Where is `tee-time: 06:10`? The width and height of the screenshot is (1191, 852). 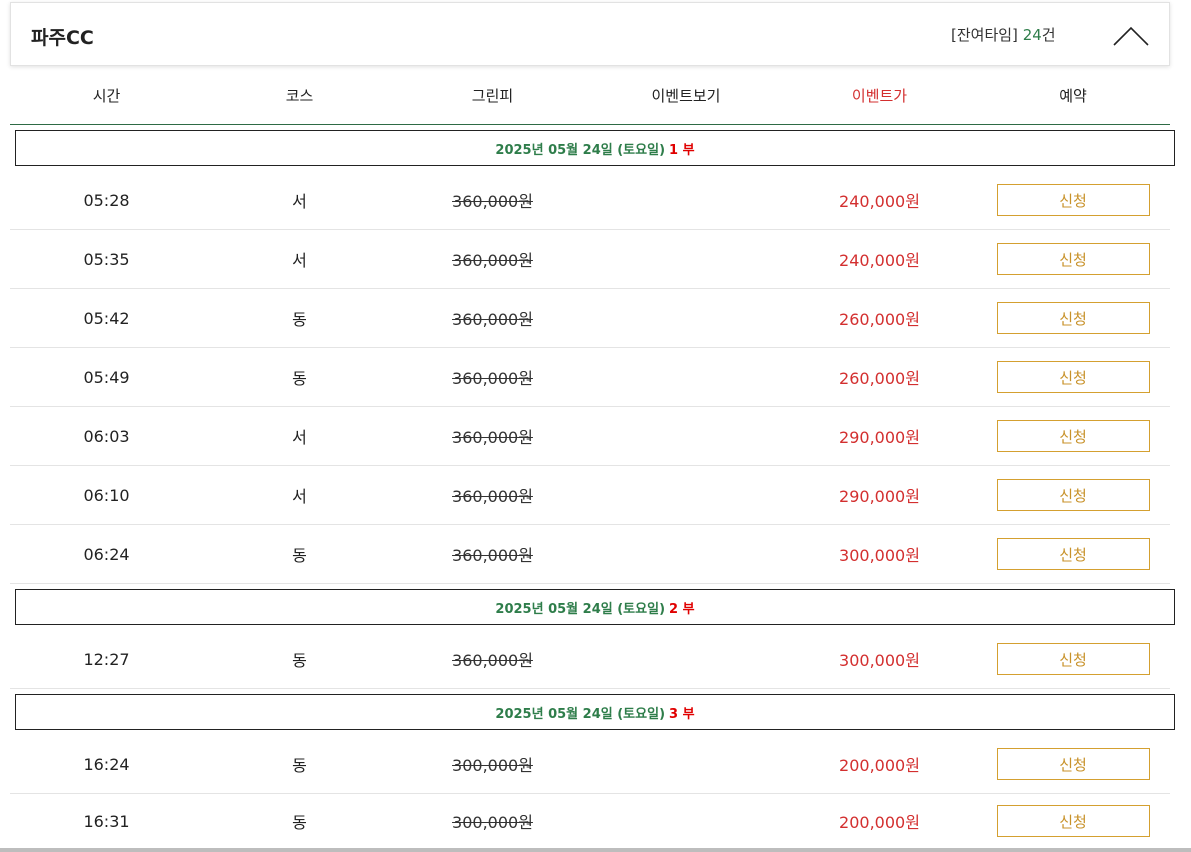 tee-time: 06:10 is located at coordinates (106, 495).